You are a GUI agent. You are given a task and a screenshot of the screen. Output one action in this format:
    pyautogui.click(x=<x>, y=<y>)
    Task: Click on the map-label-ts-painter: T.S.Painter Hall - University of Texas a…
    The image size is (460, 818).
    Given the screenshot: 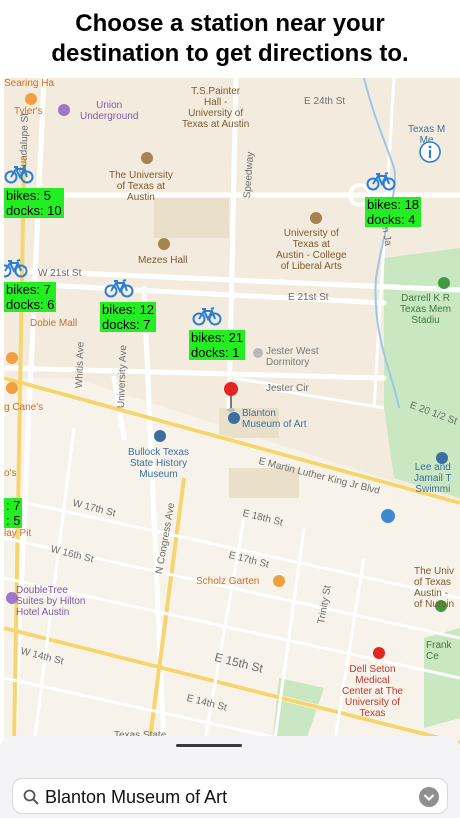 What is the action you would take?
    pyautogui.click(x=216, y=108)
    